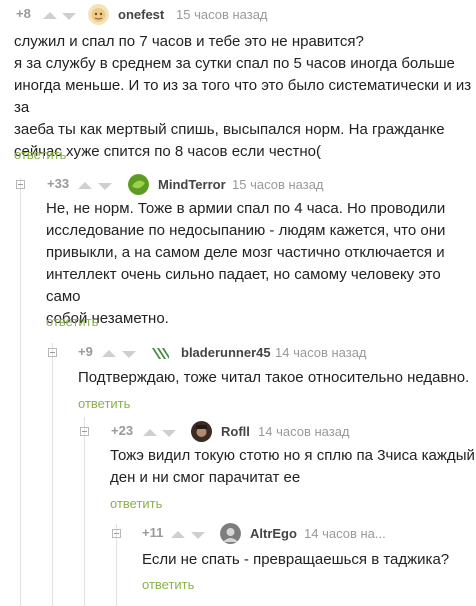  Describe the element at coordinates (235, 431) in the screenshot. I see `user-nick: Rofll` at that location.